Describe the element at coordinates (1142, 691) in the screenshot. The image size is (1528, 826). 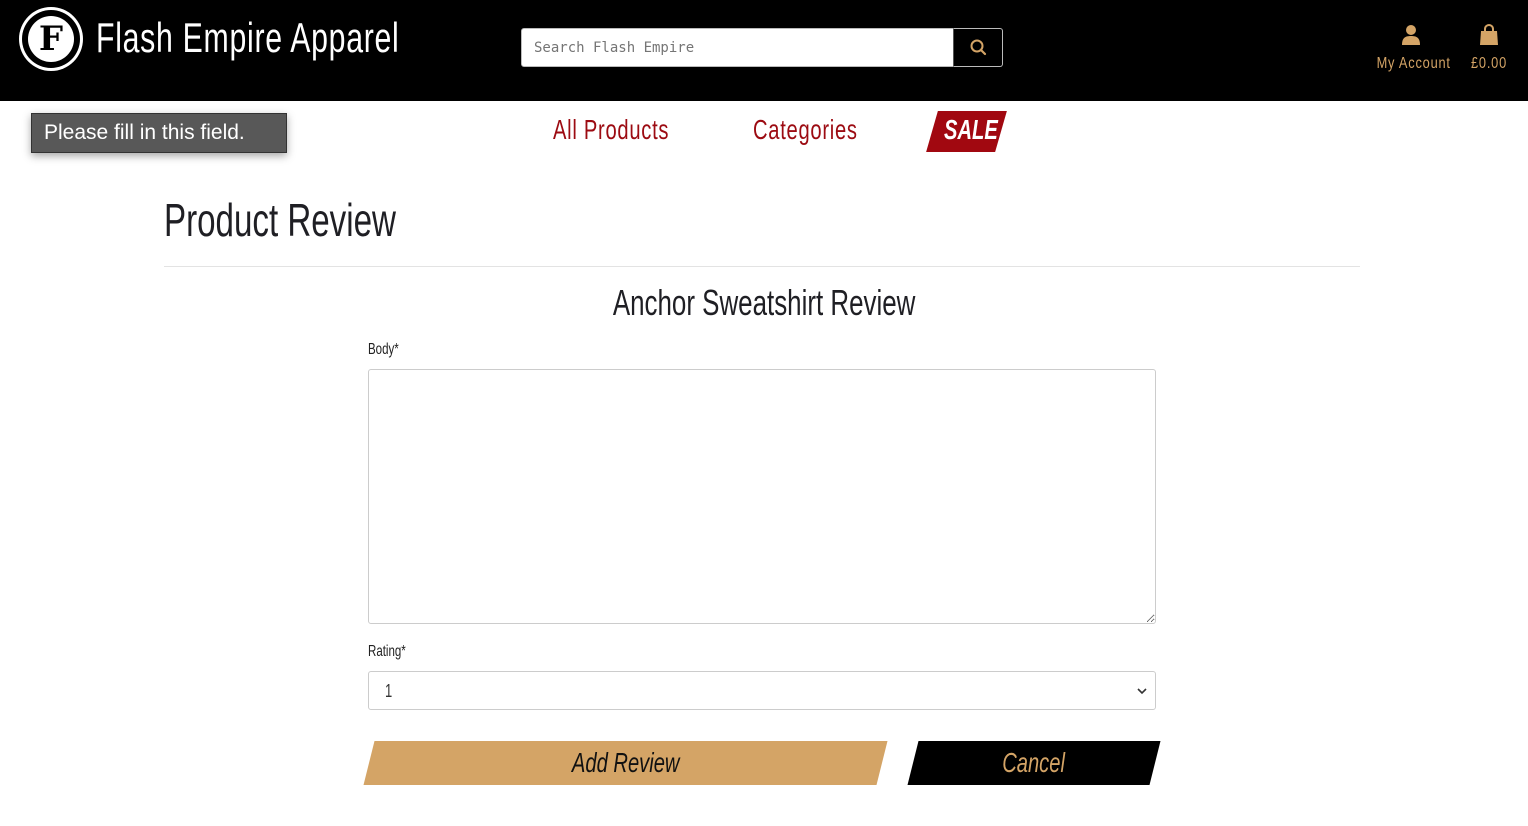
I see `chevron-down-icon` at that location.